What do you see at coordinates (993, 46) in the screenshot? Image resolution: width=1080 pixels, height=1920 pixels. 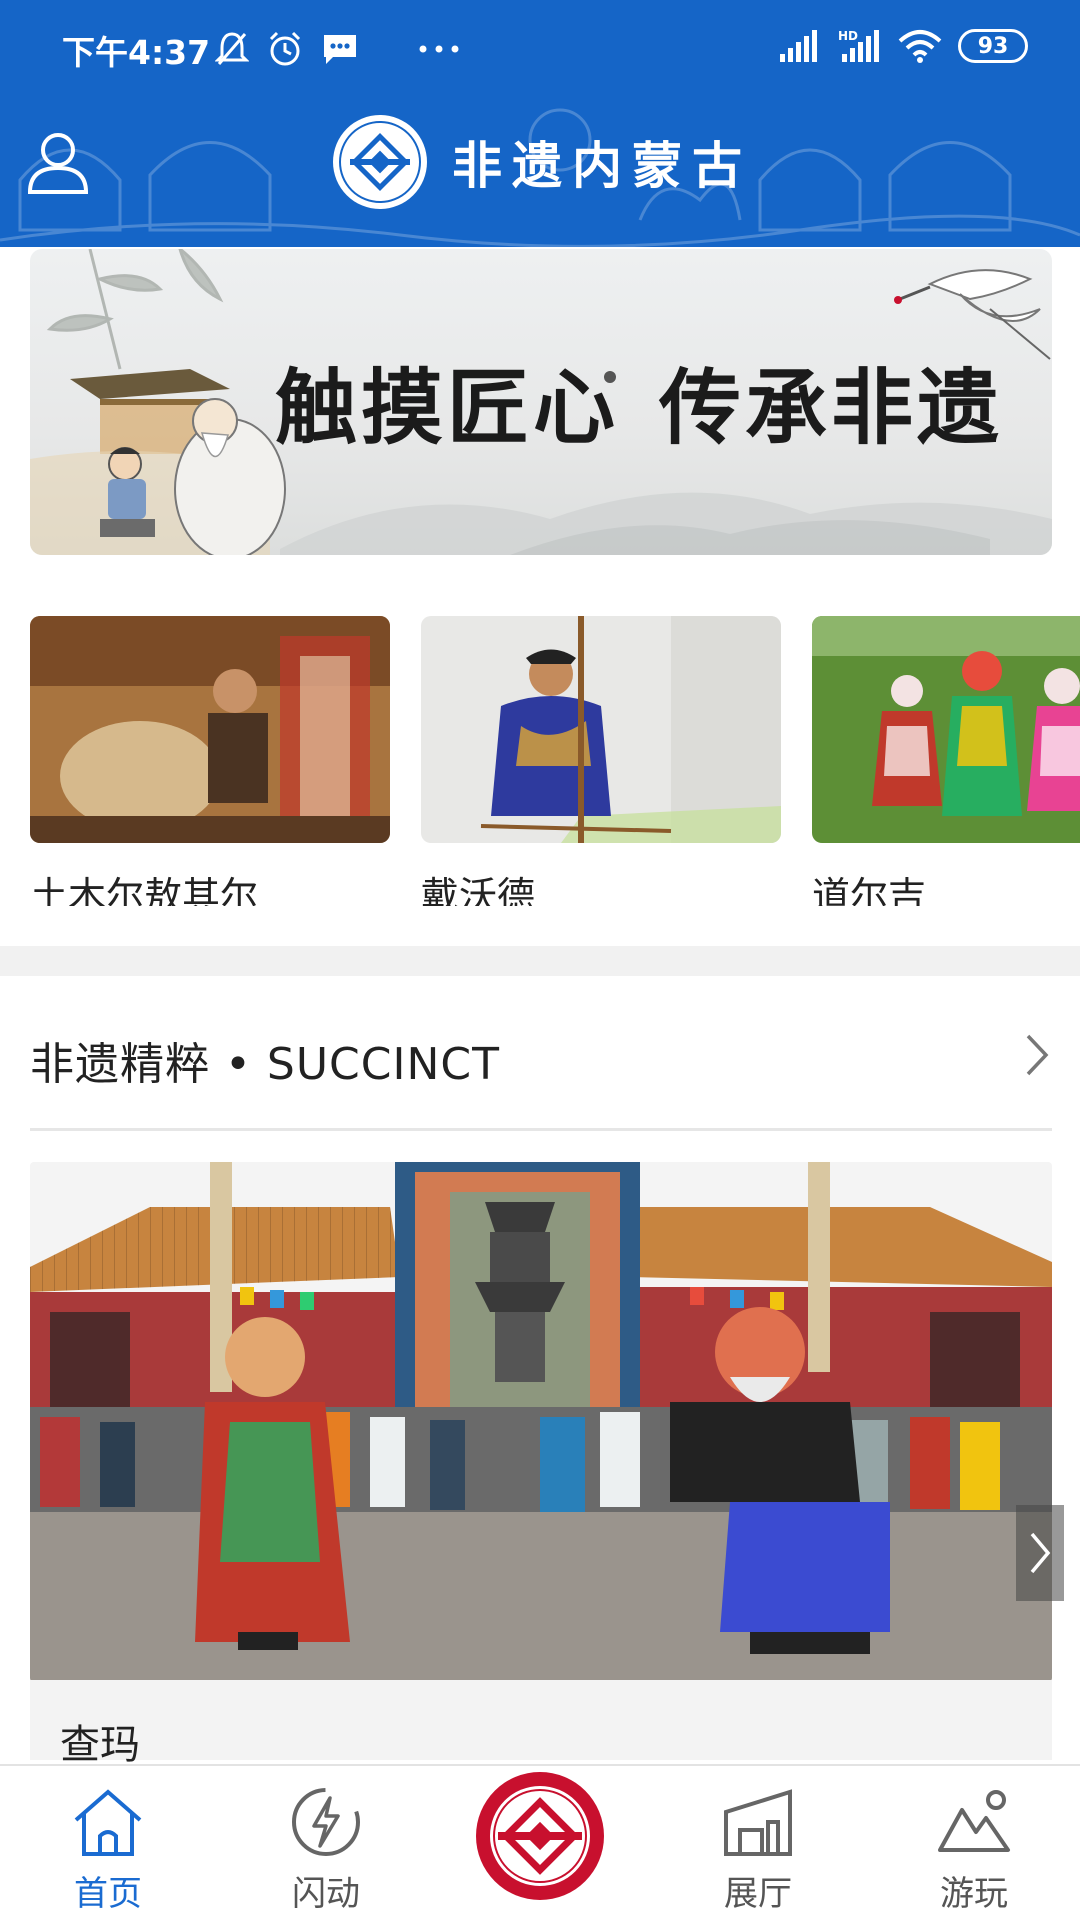 I see `battery-indicator: 93` at bounding box center [993, 46].